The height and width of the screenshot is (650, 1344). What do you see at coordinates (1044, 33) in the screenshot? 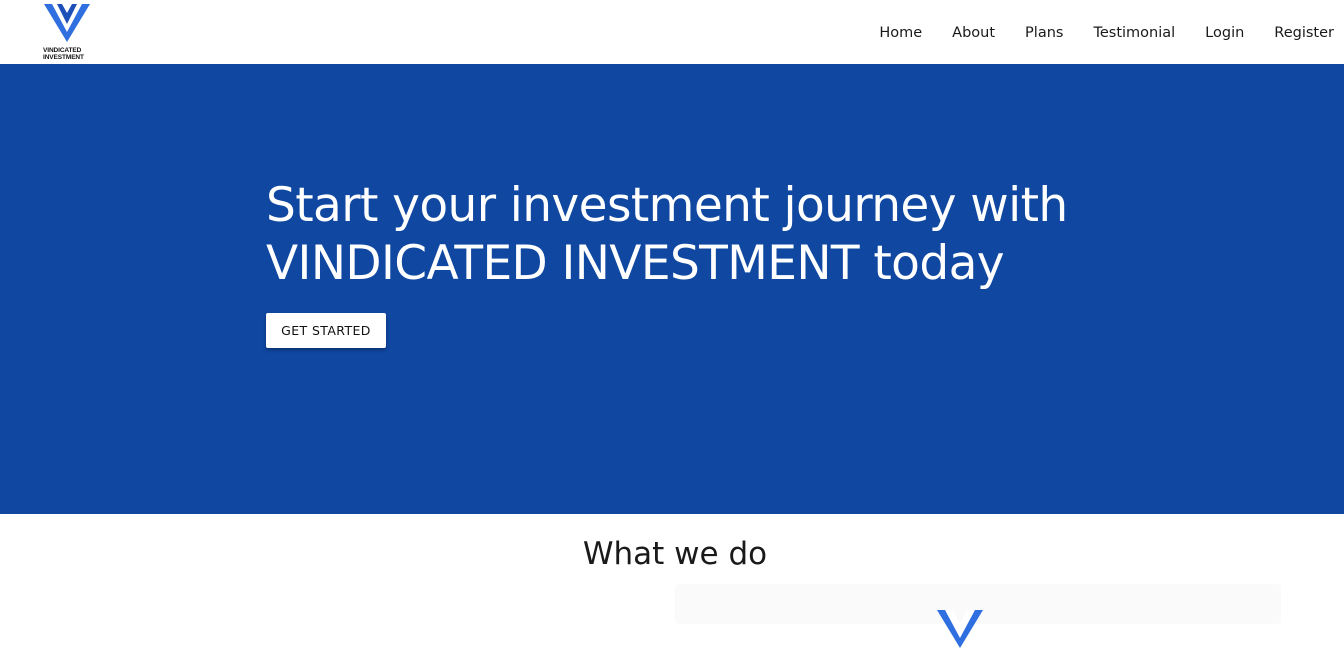
I see `nav-link-plans: Plans` at bounding box center [1044, 33].